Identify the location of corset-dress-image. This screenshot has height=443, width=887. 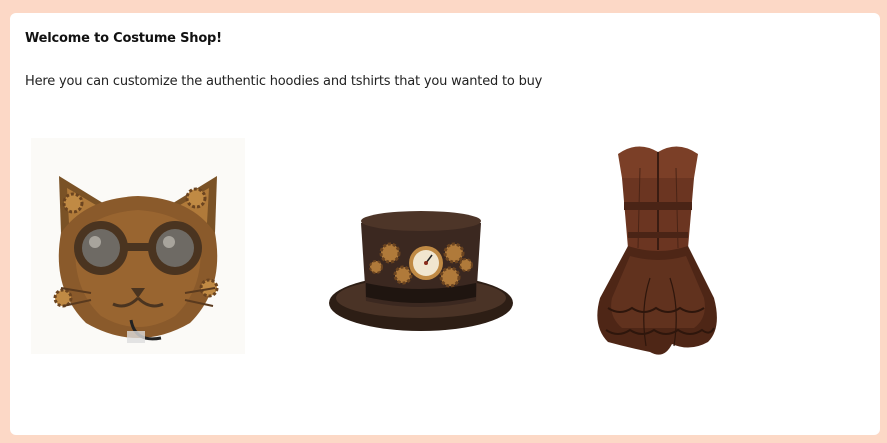
(657, 250).